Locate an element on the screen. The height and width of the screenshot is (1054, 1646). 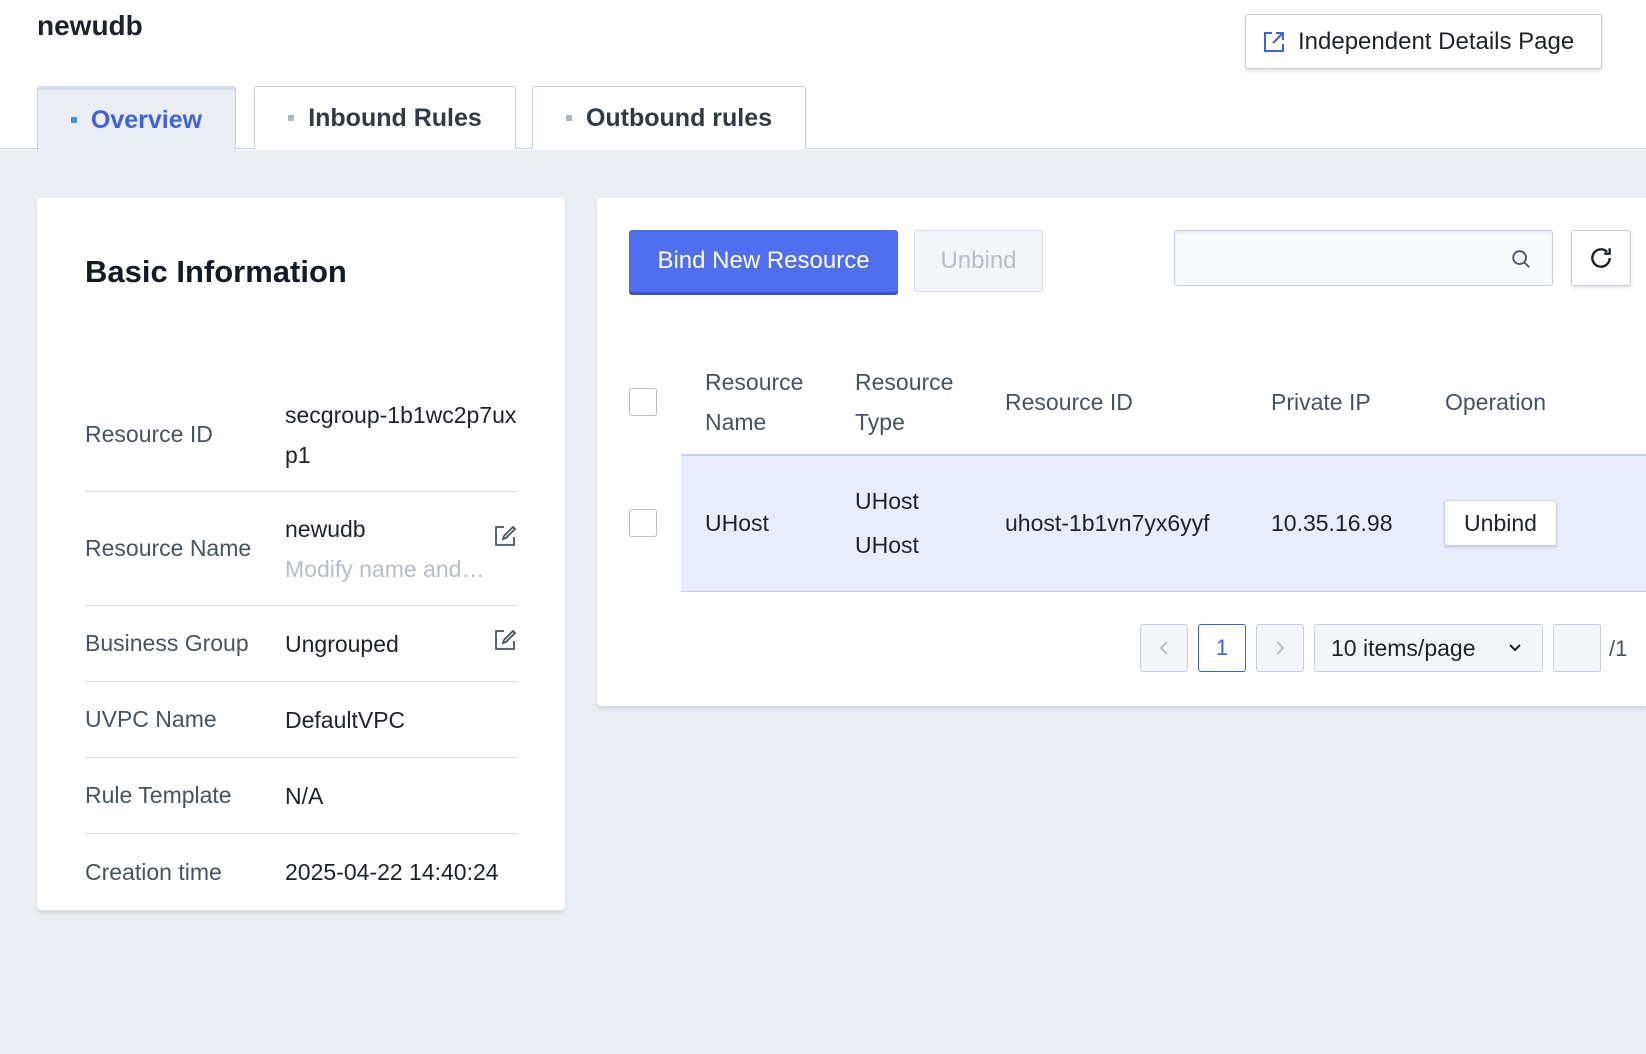
bind-new-resource-button: Bind New Resource is located at coordinates (763, 261).